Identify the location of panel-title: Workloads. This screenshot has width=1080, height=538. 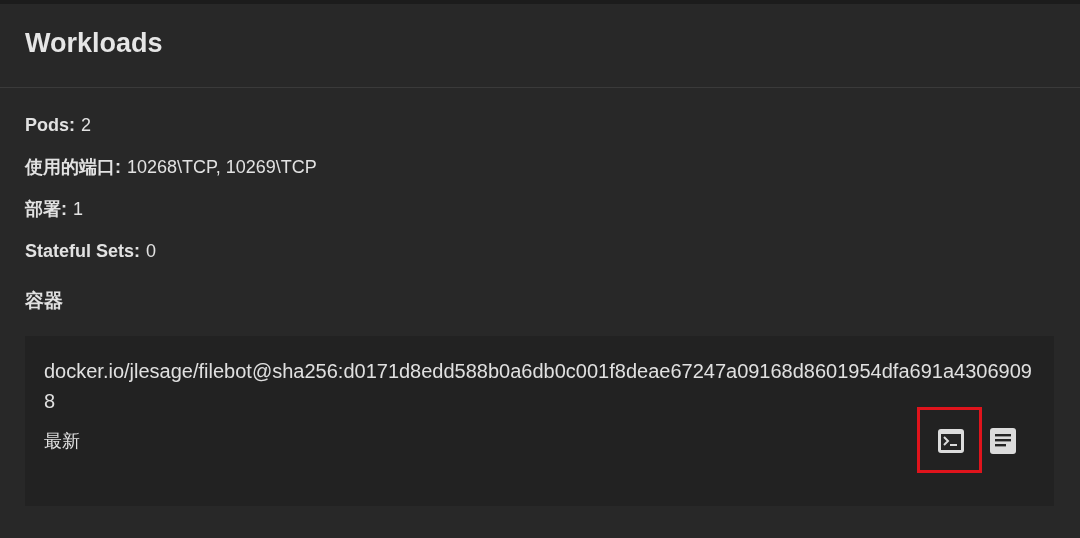
(94, 43).